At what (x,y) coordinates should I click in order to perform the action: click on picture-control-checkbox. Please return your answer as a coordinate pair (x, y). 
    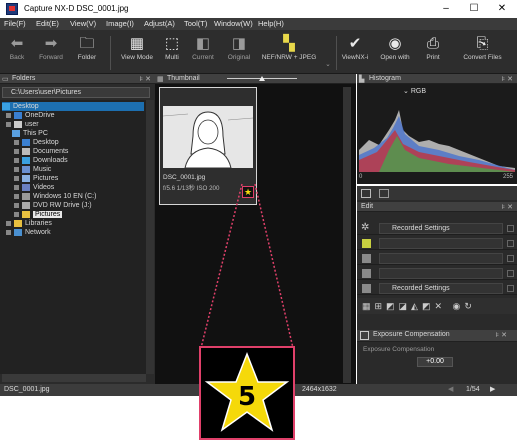
    Looking at the image, I should click on (510, 228).